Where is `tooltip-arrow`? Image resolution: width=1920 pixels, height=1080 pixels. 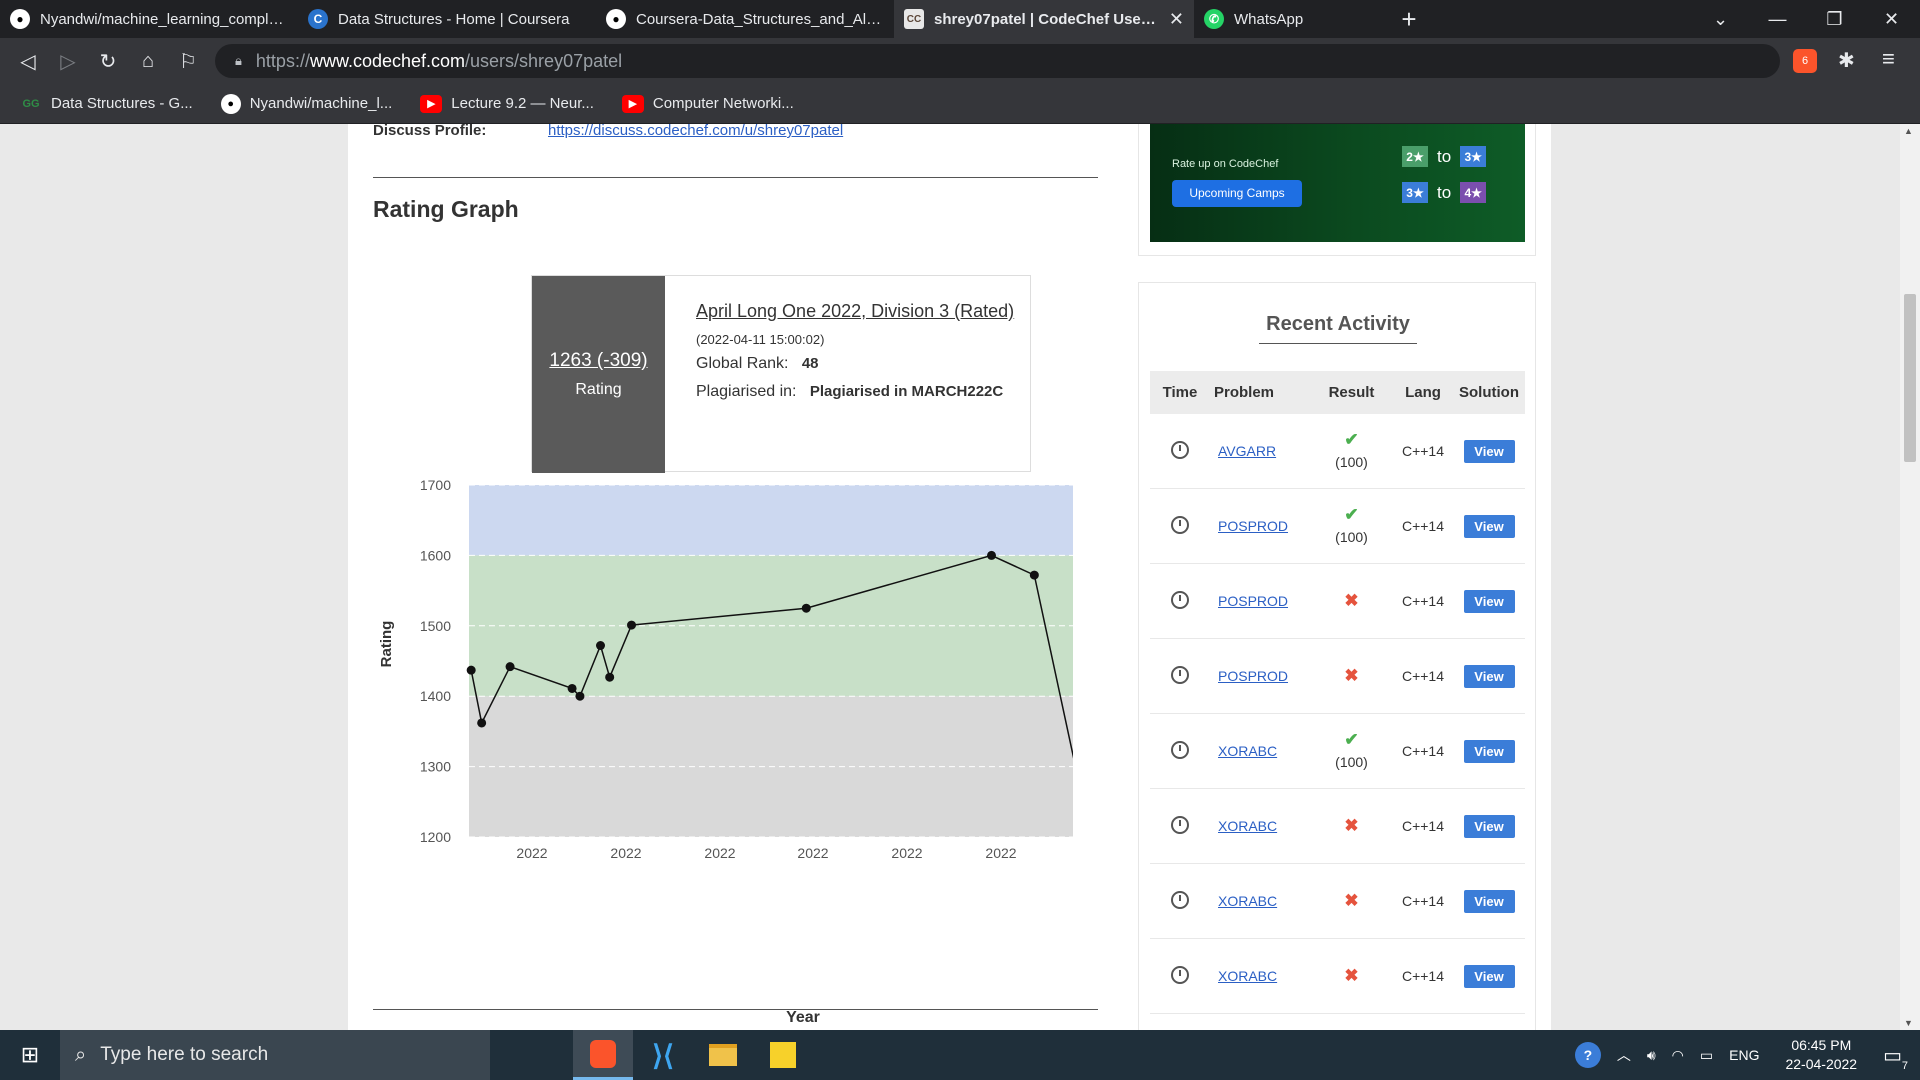 tooltip-arrow is located at coordinates (787, 477).